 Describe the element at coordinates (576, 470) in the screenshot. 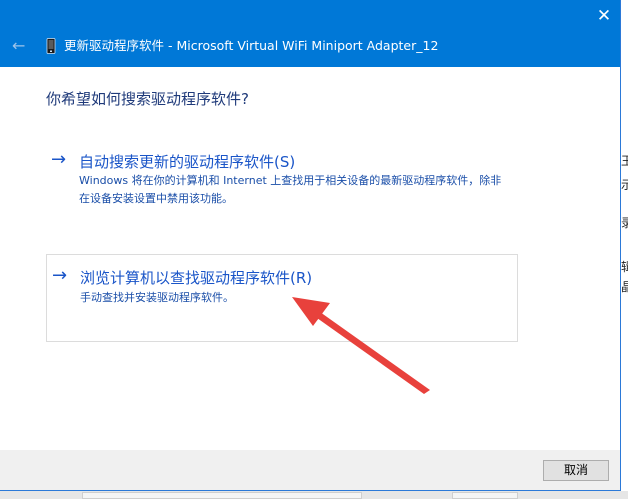

I see `cancel-button: 取消` at that location.